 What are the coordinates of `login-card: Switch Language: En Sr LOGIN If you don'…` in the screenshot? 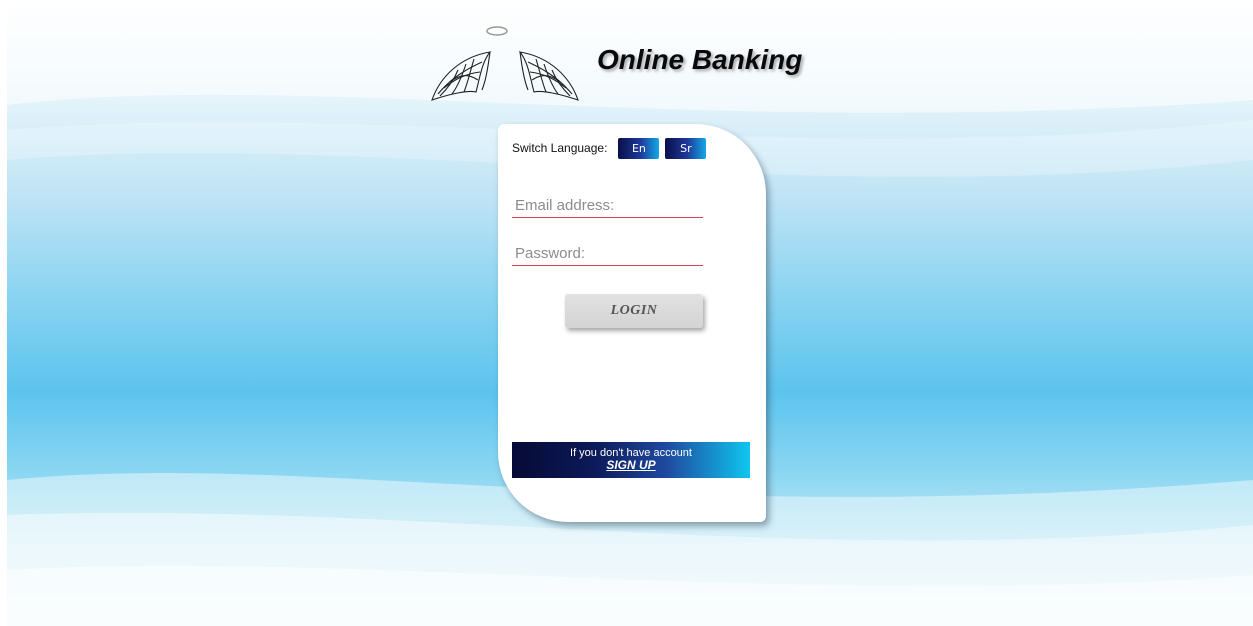 It's located at (632, 323).